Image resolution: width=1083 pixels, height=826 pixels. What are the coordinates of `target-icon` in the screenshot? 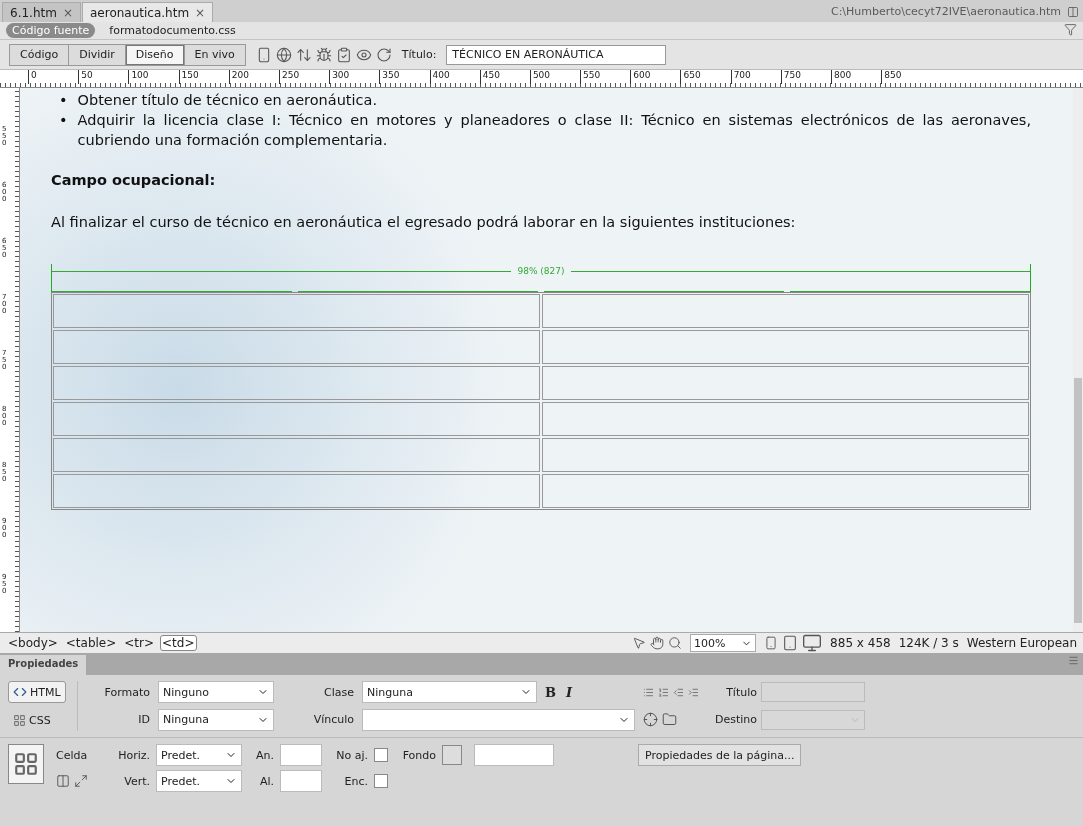 It's located at (650, 720).